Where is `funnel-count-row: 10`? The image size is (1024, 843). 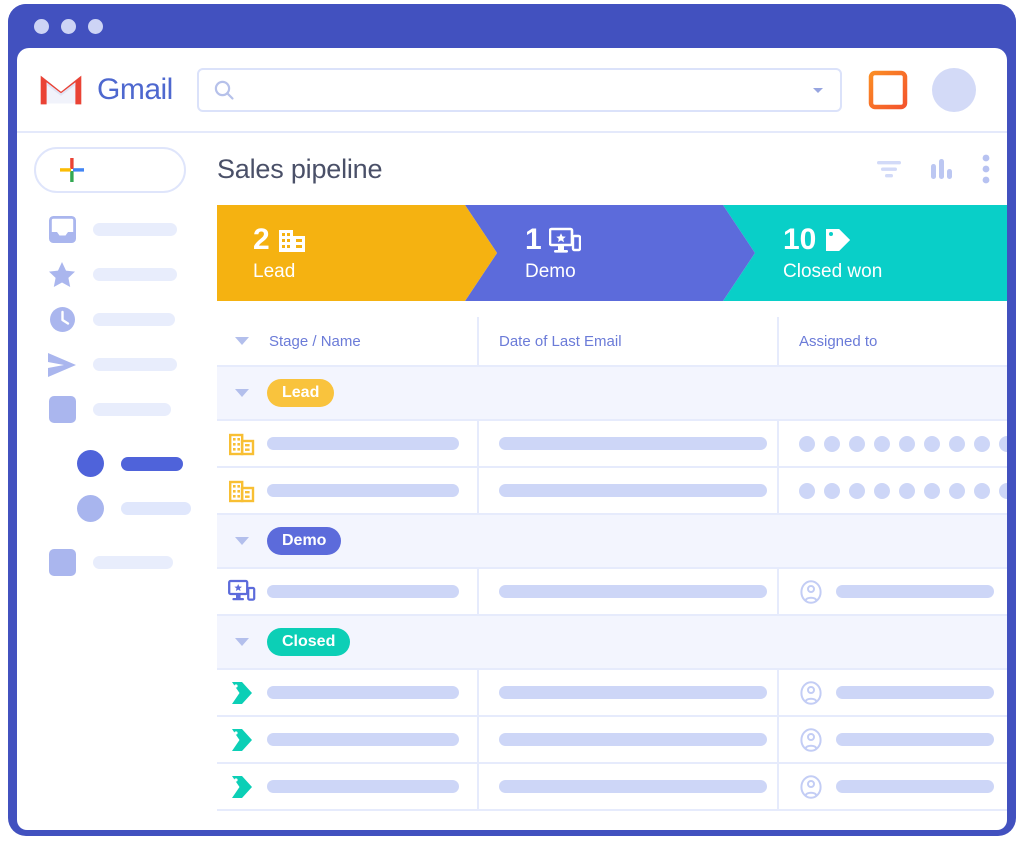 funnel-count-row: 10 is located at coordinates (895, 240).